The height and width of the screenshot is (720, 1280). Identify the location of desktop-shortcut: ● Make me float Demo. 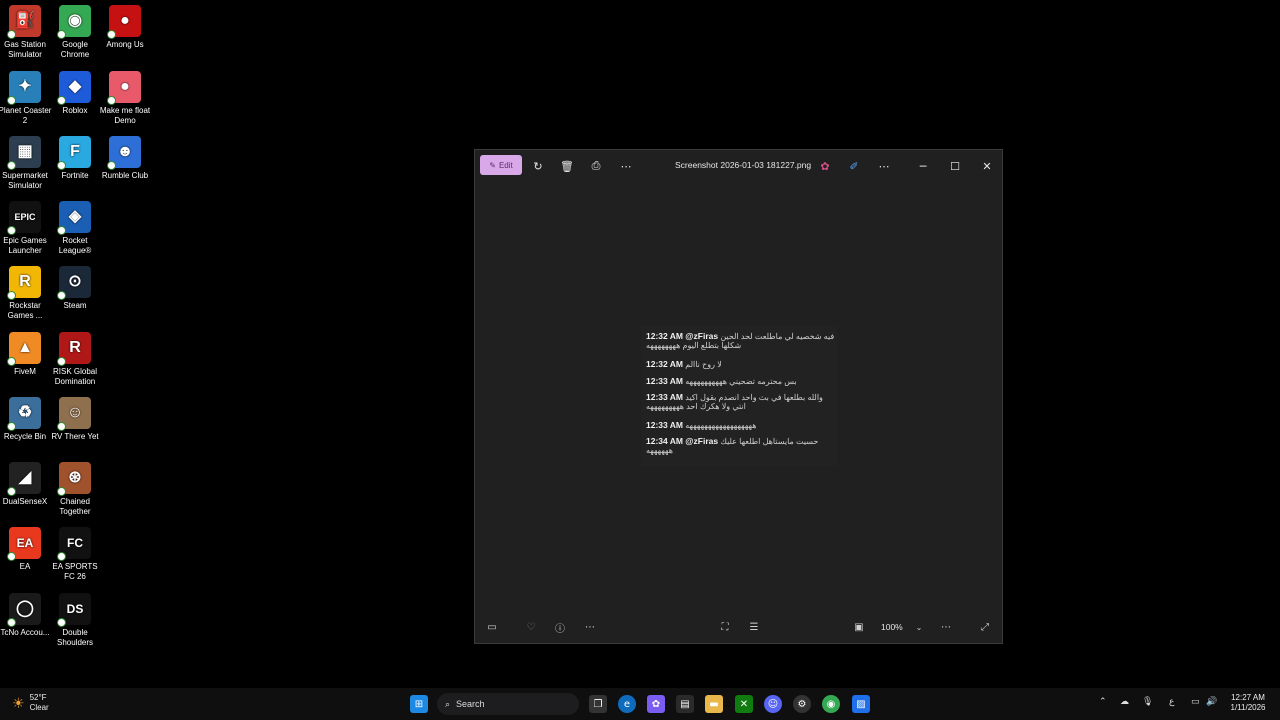
(125, 98).